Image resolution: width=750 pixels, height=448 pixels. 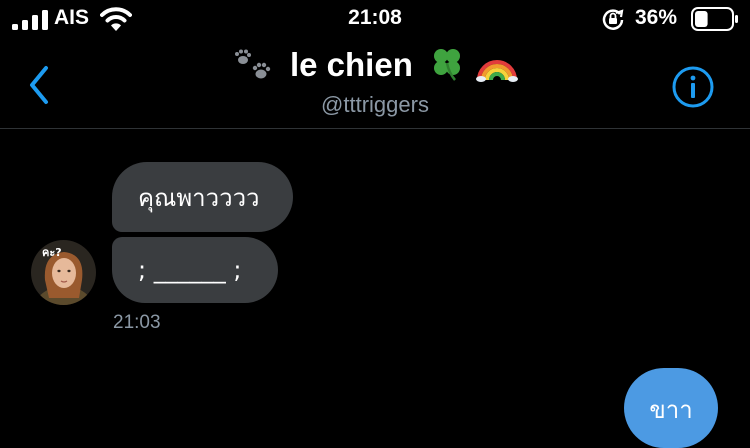 I want to click on conversation-name: le chien, so click(x=351, y=64).